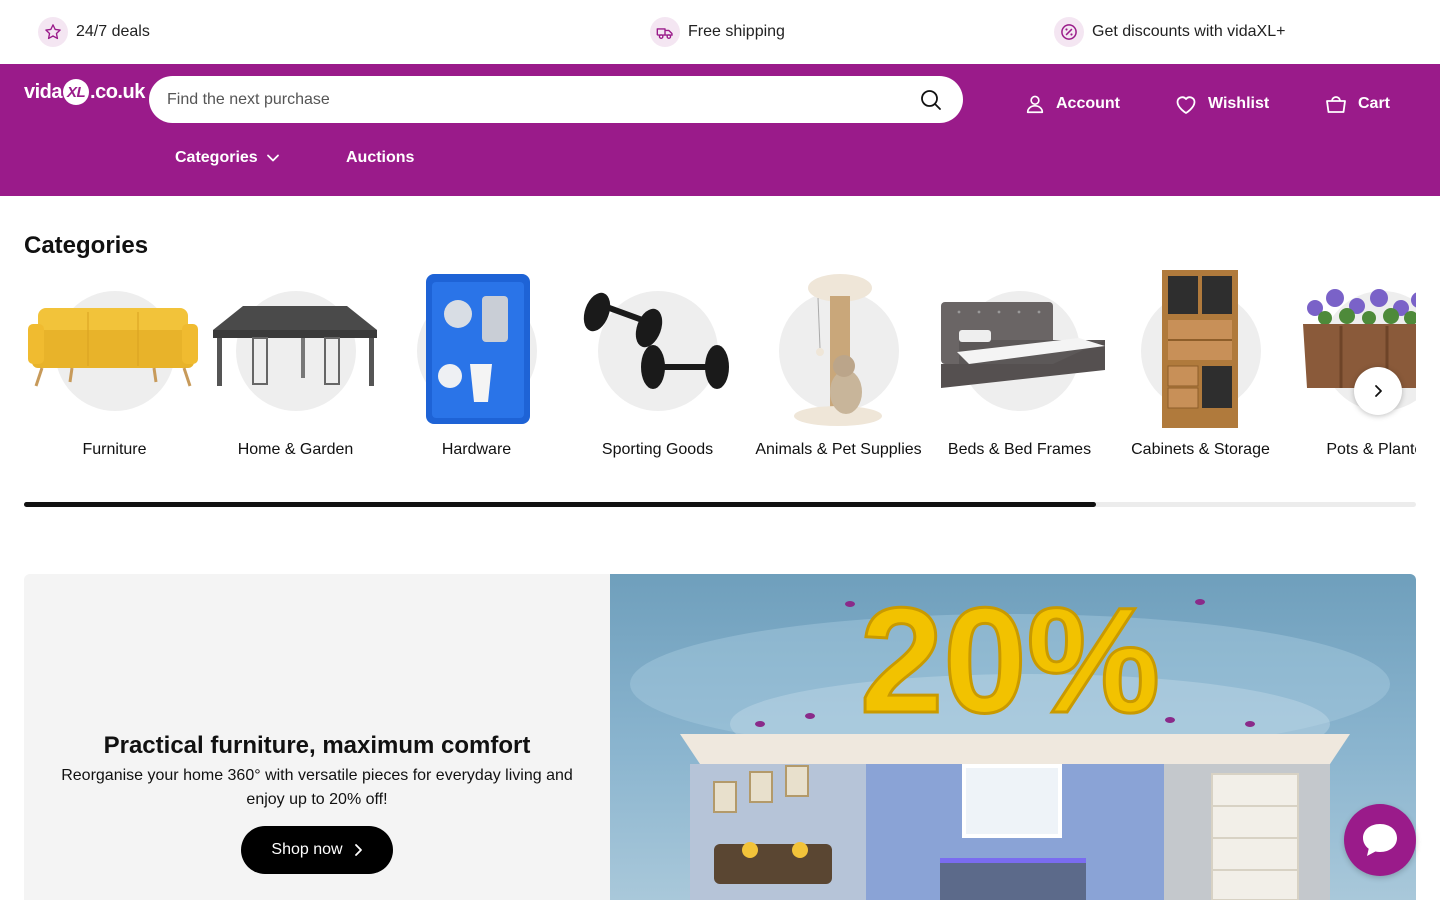 The image size is (1440, 900). I want to click on nav-auctions: Auctions, so click(380, 158).